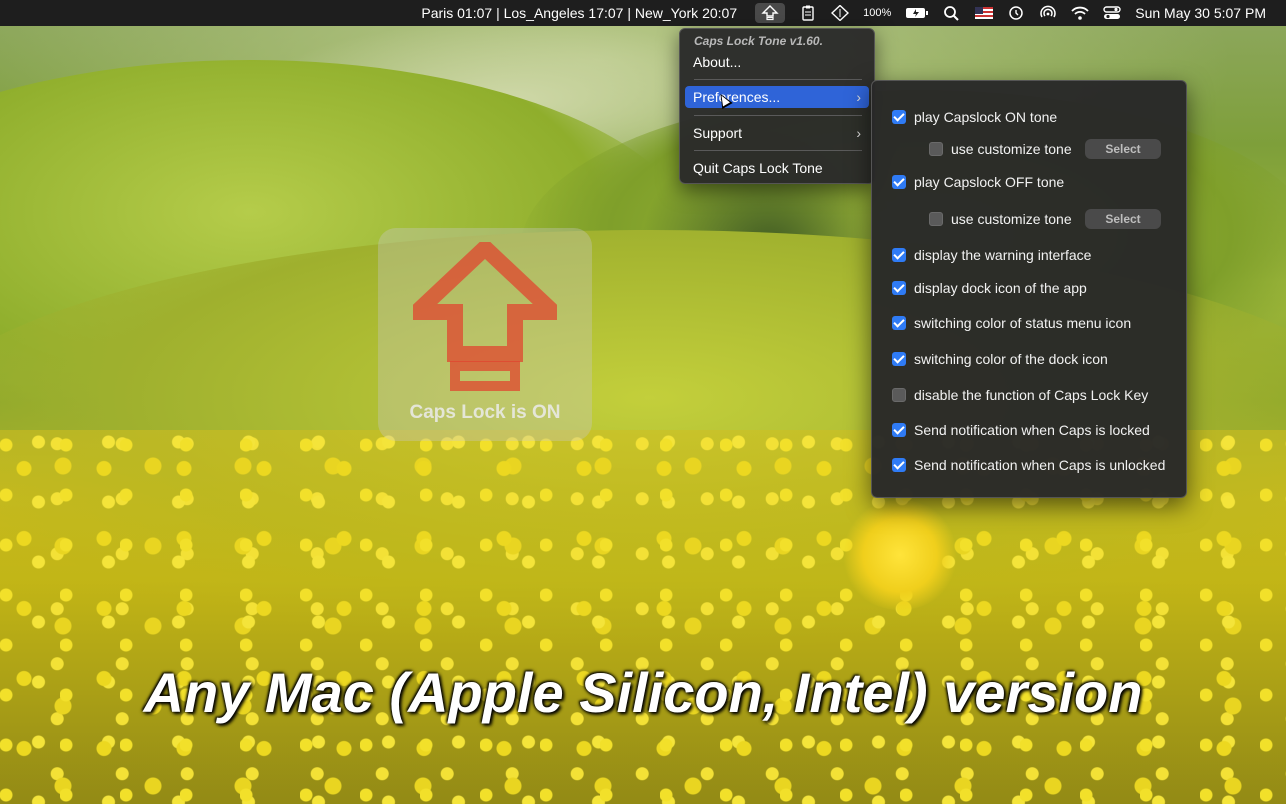 The image size is (1286, 804). What do you see at coordinates (718, 133) in the screenshot?
I see `menu-item-label: Support` at bounding box center [718, 133].